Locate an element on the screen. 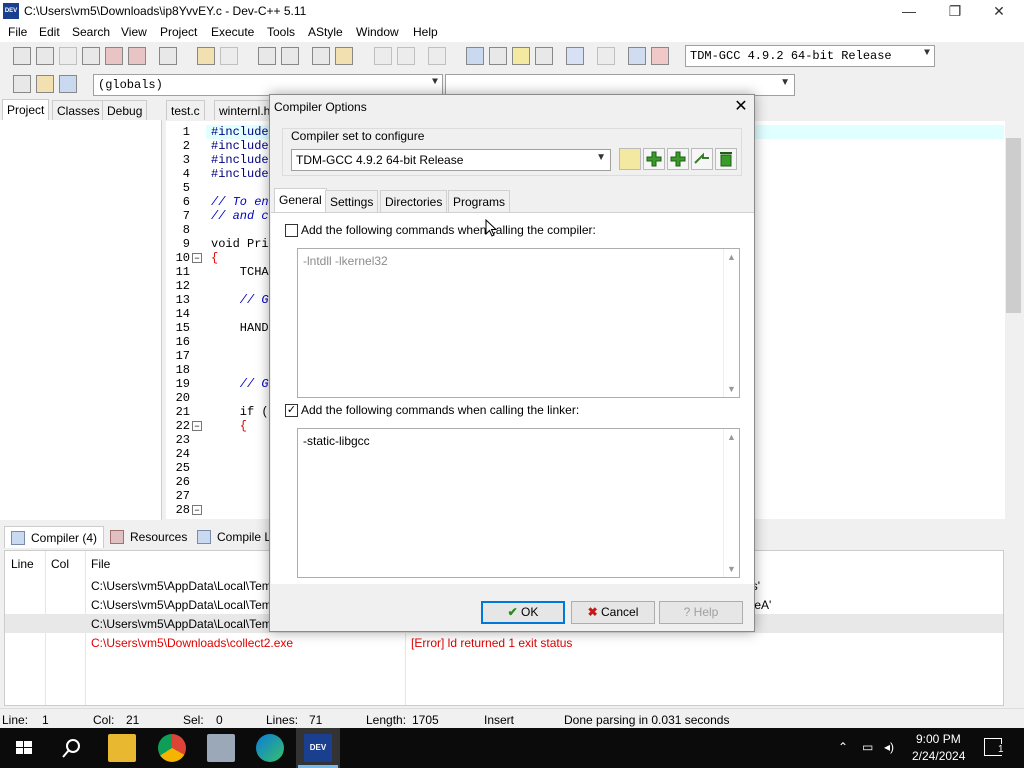 The image size is (1024, 768). menu-execute: Execute is located at coordinates (232, 32).